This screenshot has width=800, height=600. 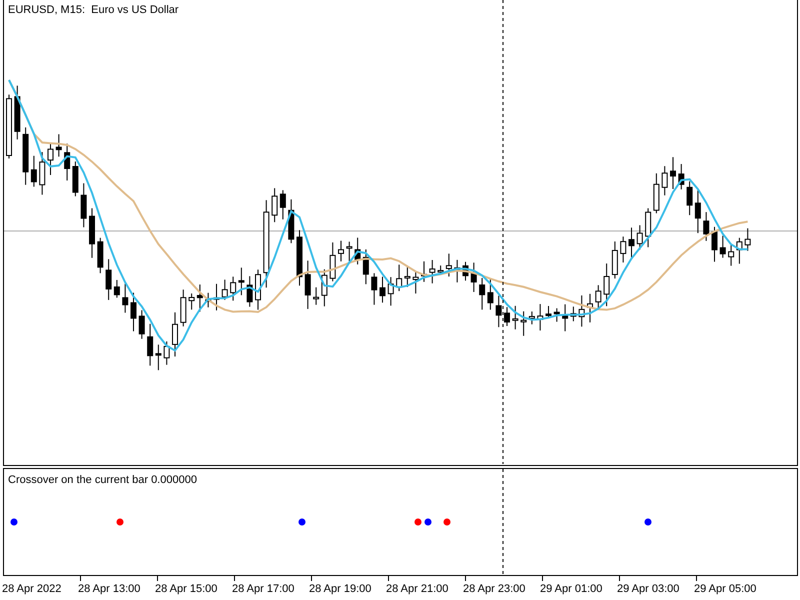 I want to click on time-axis-label: 29 Apr 05:00, so click(x=725, y=589).